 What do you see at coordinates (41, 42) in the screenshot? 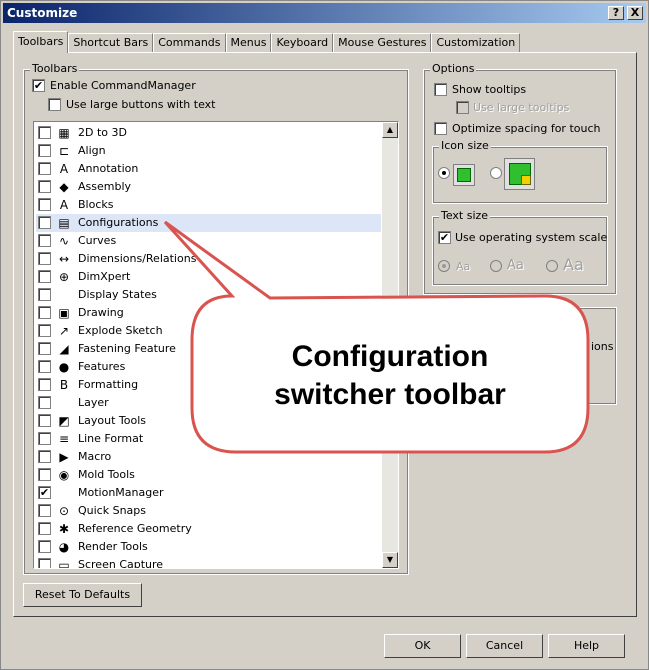
I see `tab-toolbars: Toolbars` at bounding box center [41, 42].